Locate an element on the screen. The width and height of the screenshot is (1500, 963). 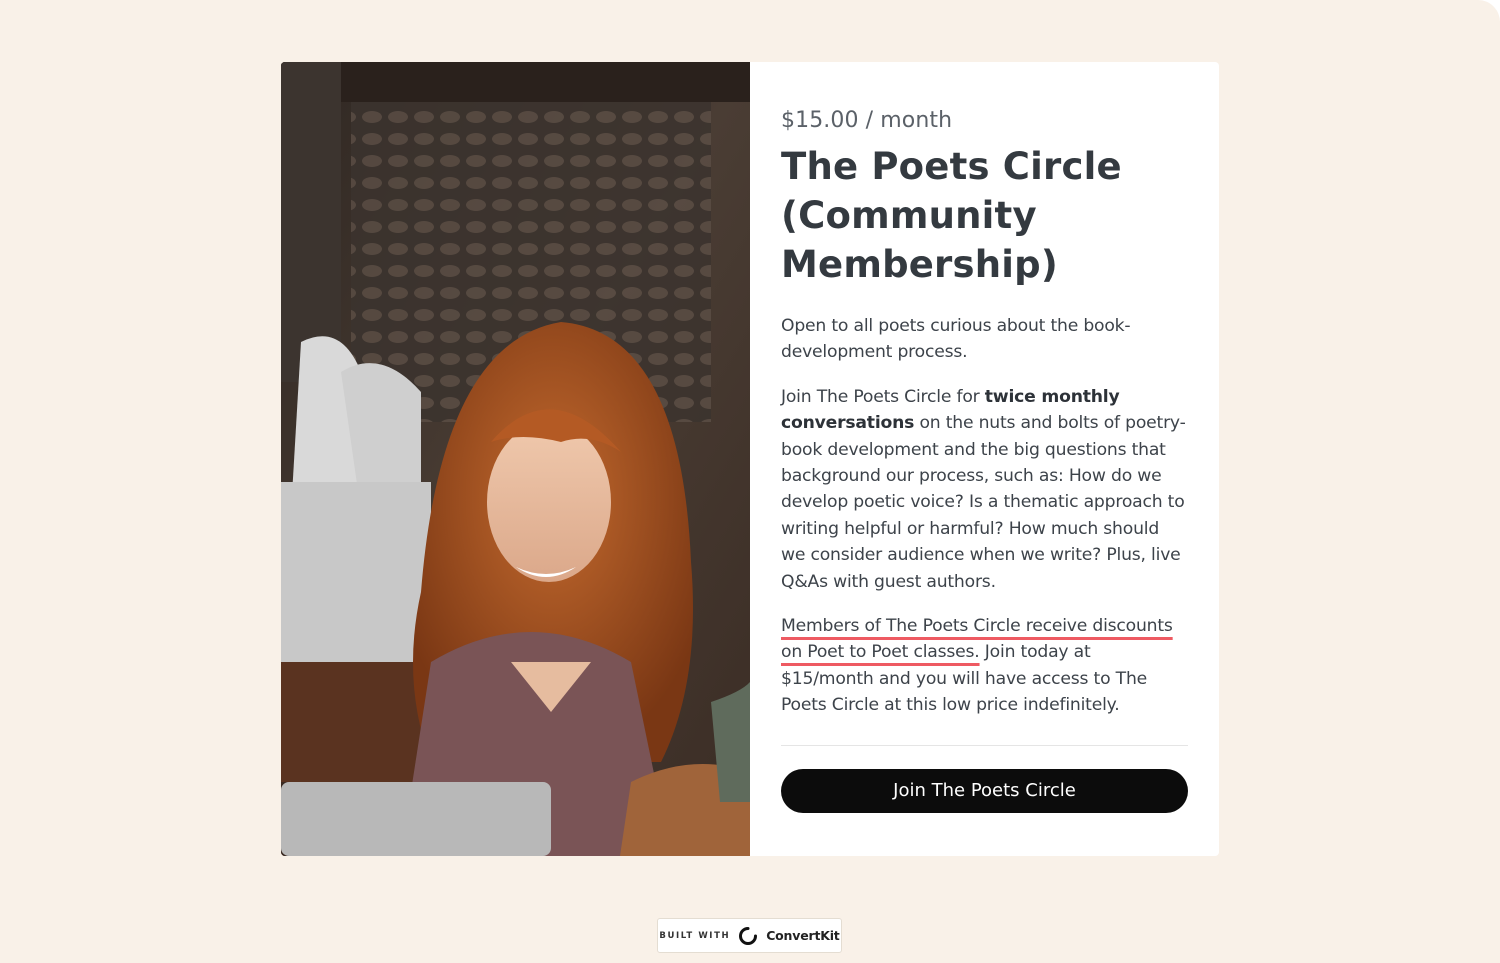
convertkit-brand-name: ConvertKit is located at coordinates (803, 935).